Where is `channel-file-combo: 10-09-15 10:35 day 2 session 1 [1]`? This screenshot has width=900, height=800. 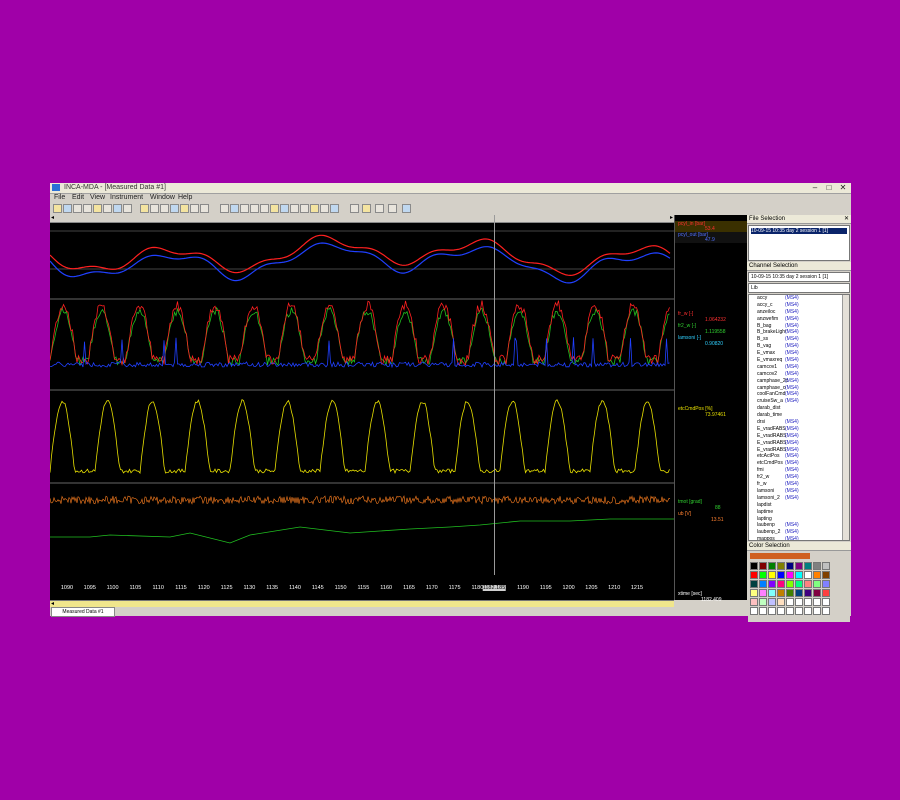
channel-file-combo: 10-09-15 10:35 day 2 session 1 [1] is located at coordinates (799, 277).